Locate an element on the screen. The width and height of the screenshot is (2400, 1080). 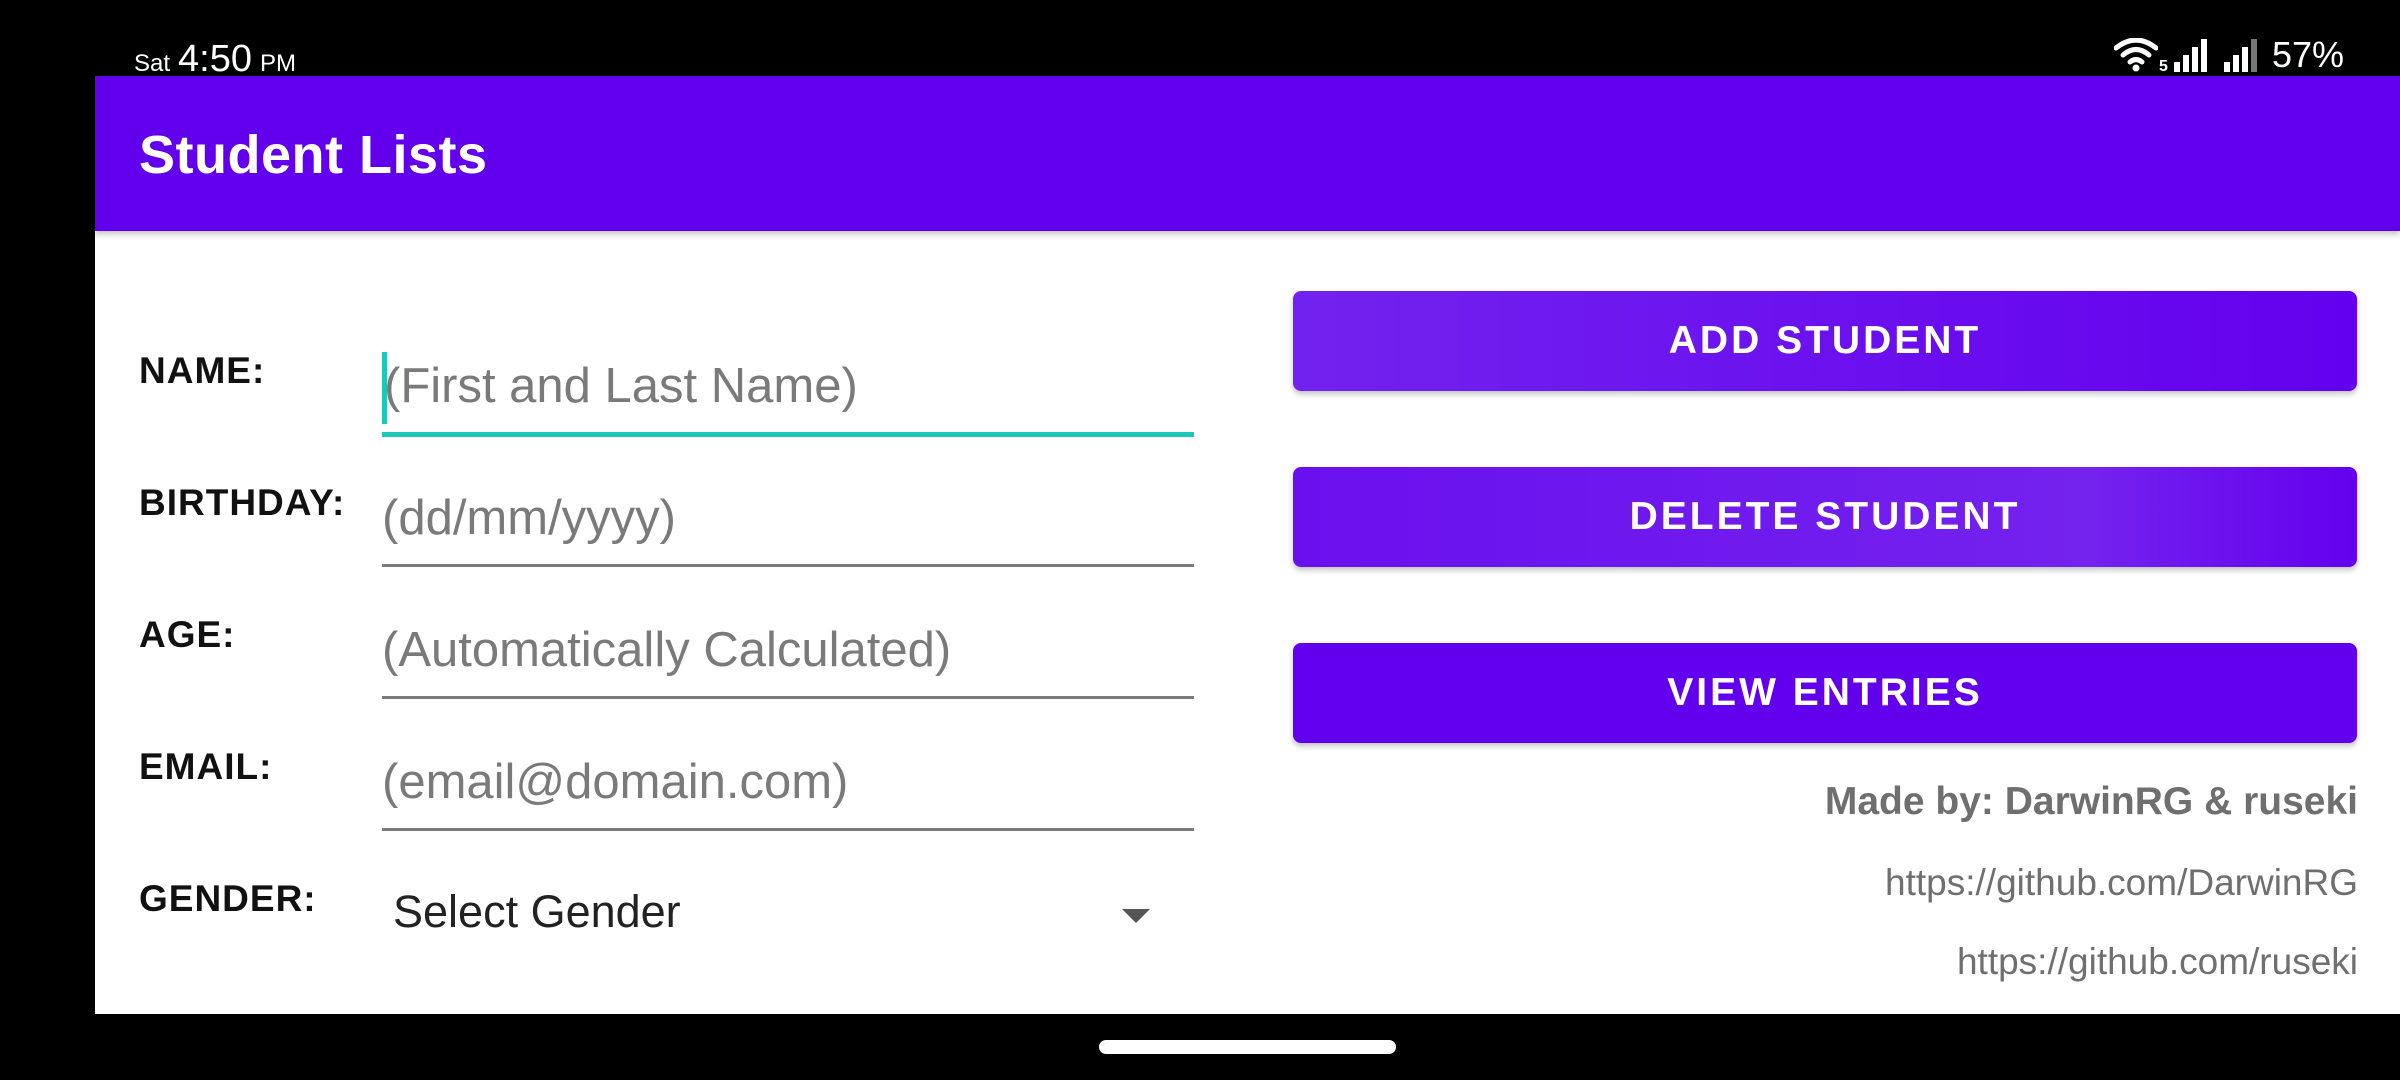
name-placeholder: (First and Last Name) is located at coordinates (621, 386).